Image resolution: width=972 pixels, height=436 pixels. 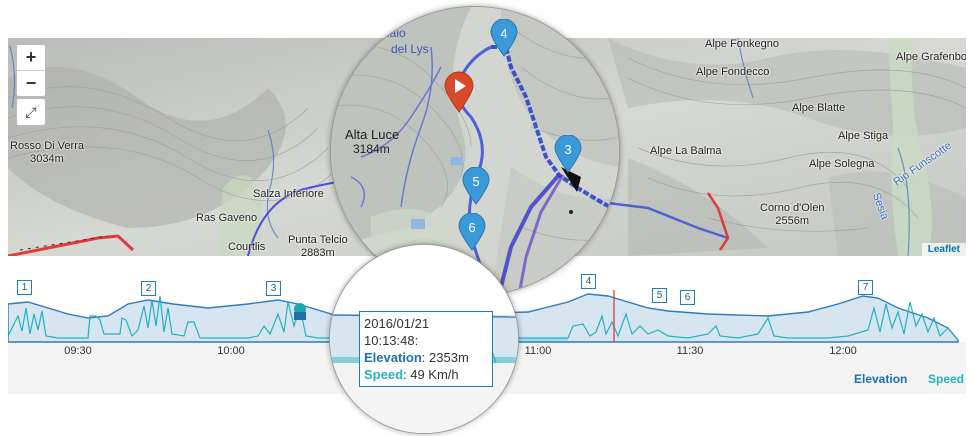 What do you see at coordinates (31, 58) in the screenshot?
I see `zoom-in-button: +` at bounding box center [31, 58].